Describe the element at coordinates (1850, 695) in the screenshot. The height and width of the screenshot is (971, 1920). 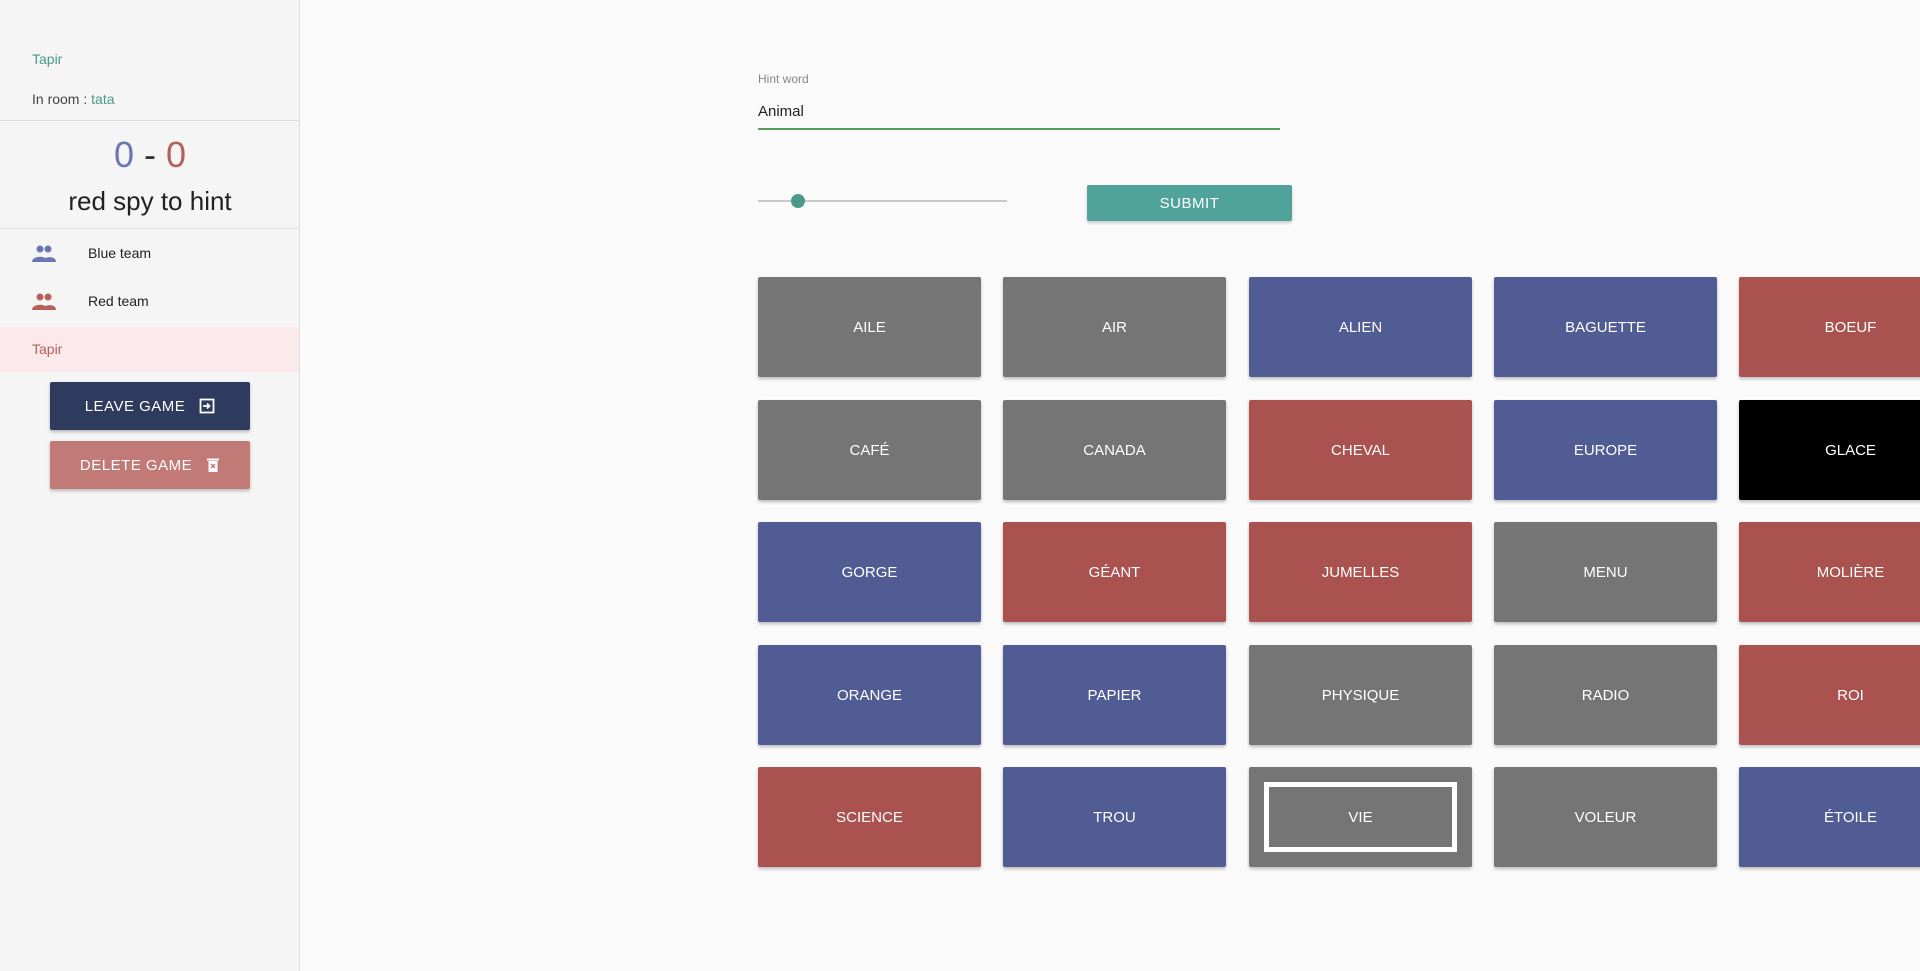
I see `word-card-label: ROI` at that location.